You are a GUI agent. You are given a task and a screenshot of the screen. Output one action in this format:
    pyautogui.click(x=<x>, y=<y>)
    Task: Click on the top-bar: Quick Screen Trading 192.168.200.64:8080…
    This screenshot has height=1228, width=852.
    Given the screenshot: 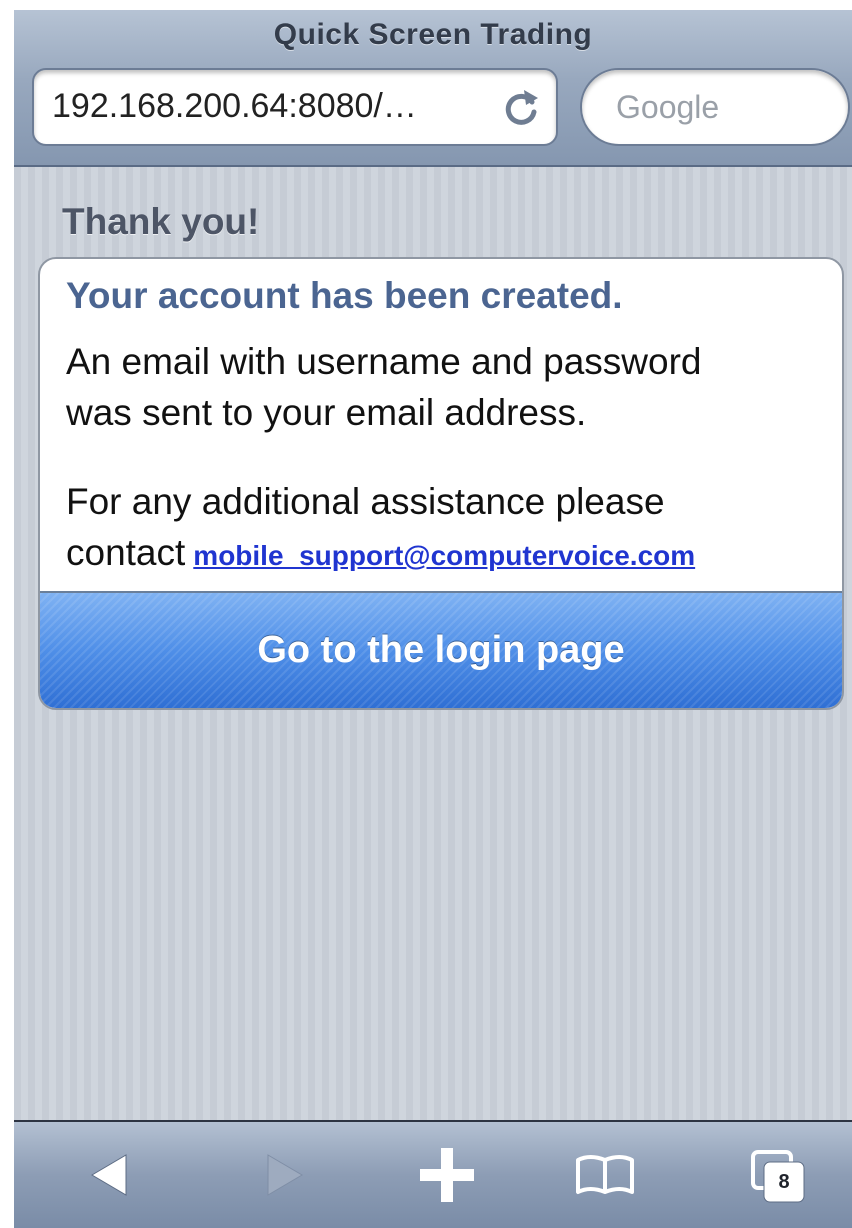 What is the action you would take?
    pyautogui.click(x=433, y=88)
    